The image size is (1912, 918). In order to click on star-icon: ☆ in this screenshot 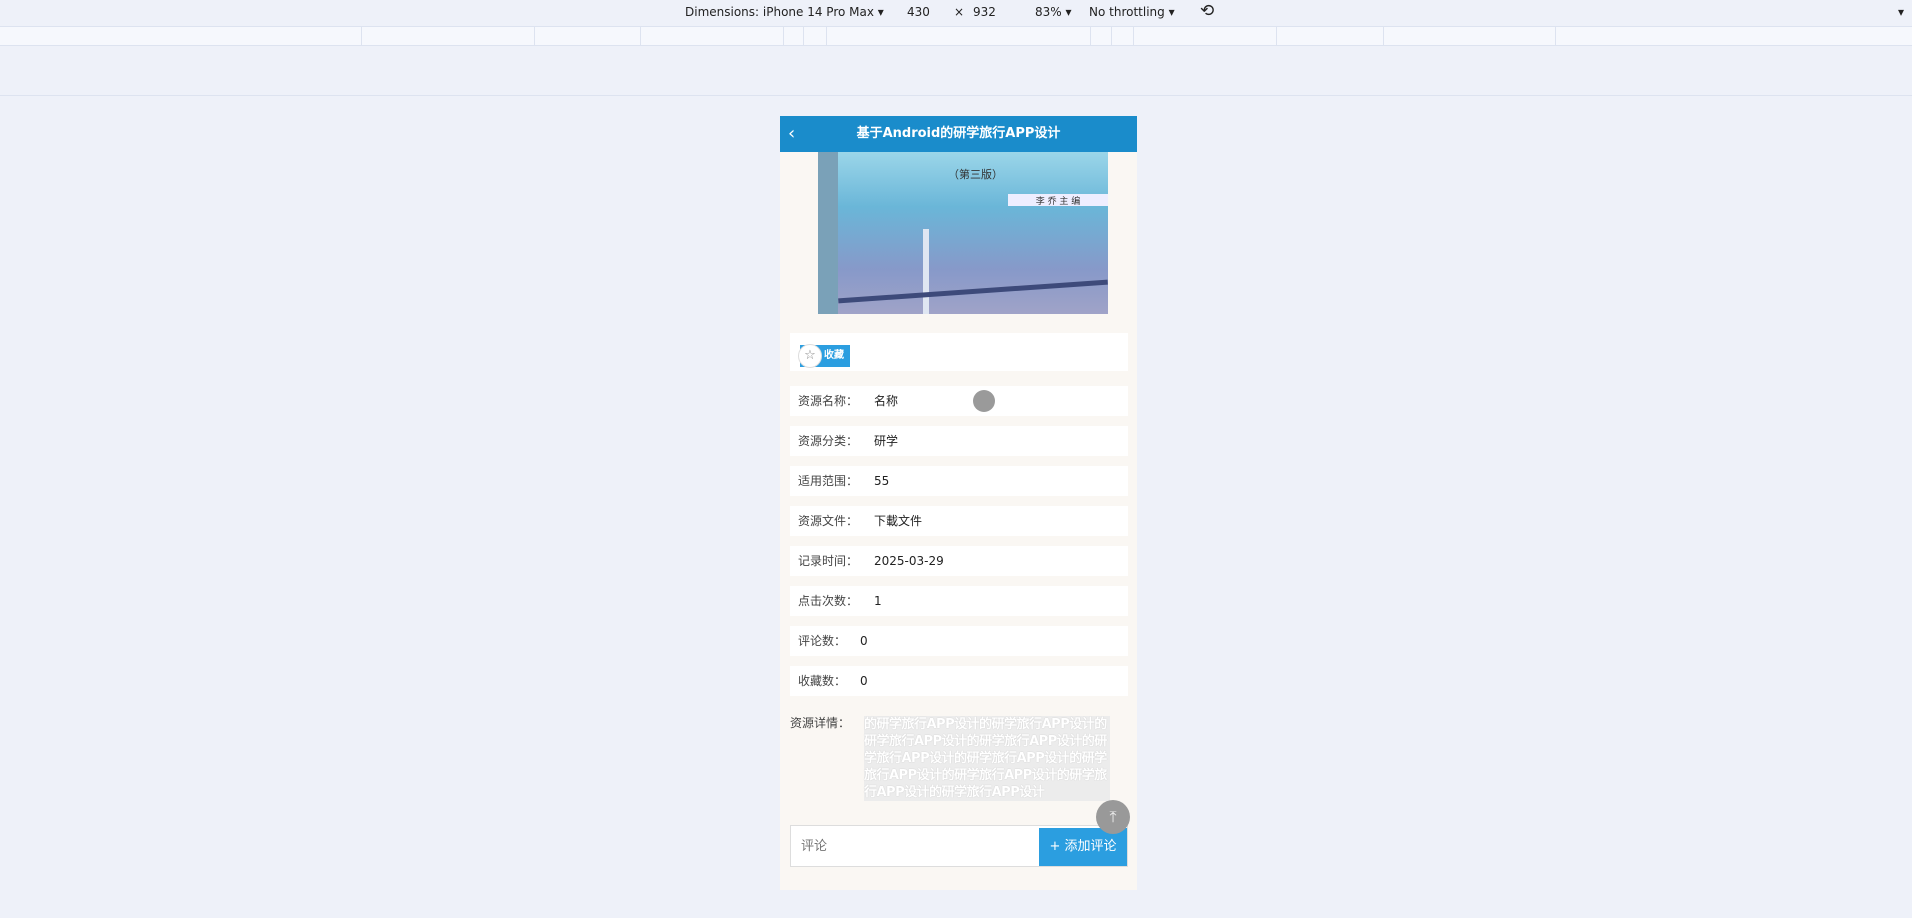, I will do `click(810, 356)`.